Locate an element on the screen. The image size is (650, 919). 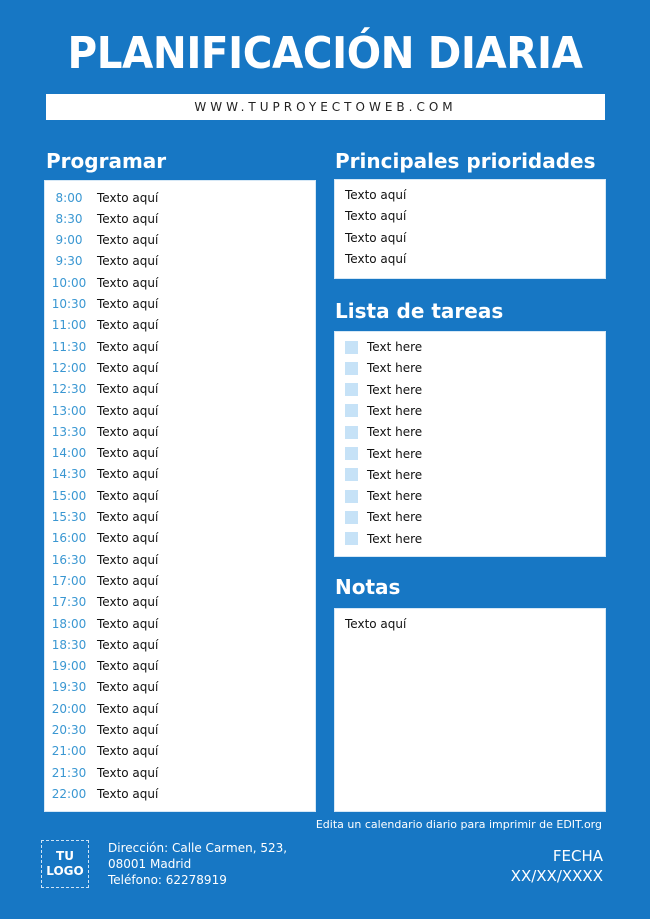
schedule-row: 20:30 Texto aquí is located at coordinates (102, 730).